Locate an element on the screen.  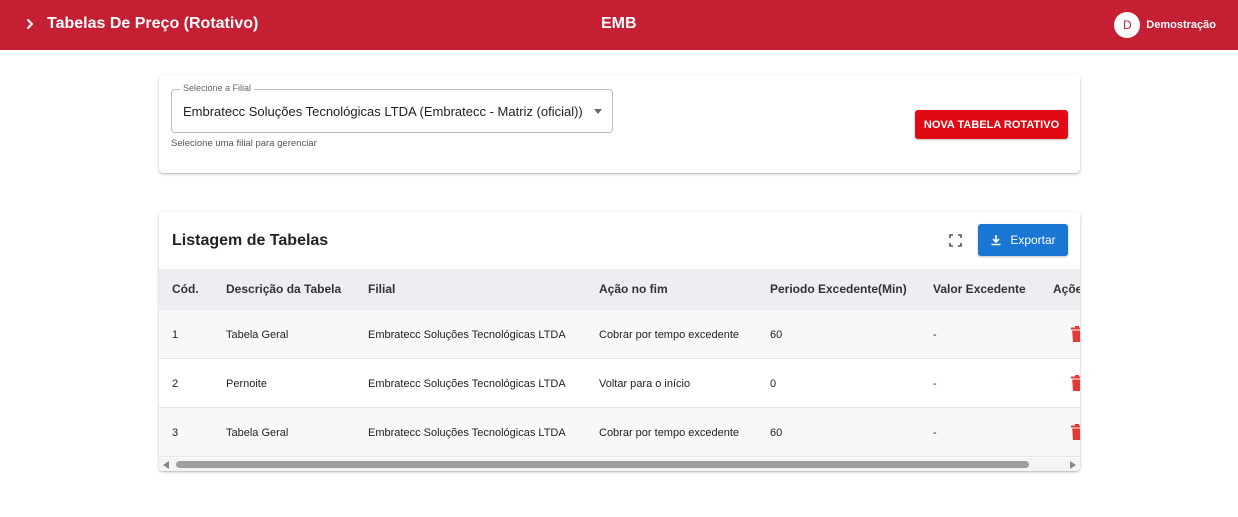
table-title: Listagem de Tabelas is located at coordinates (250, 240).